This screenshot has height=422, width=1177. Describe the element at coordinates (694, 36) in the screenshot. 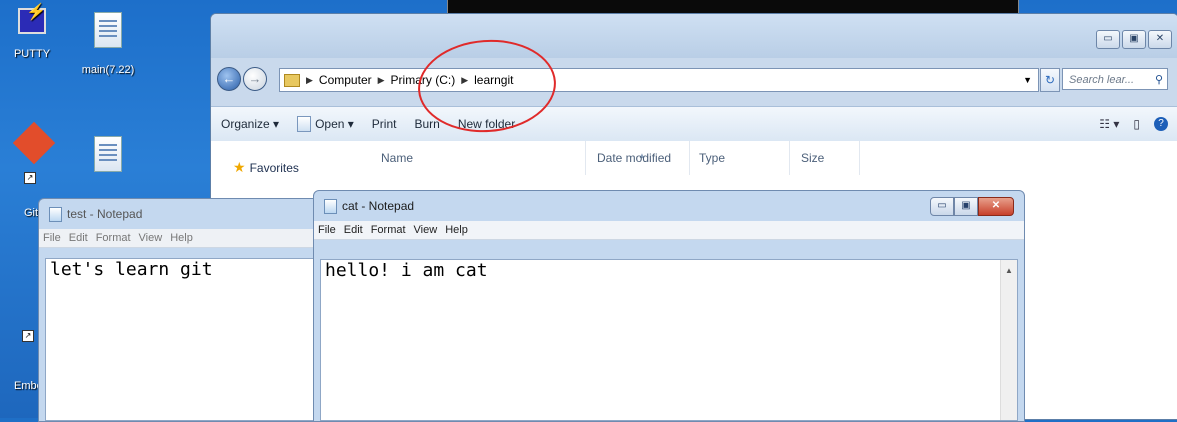

I see `explorer-titlebar: ▭ ▣ ✕` at that location.